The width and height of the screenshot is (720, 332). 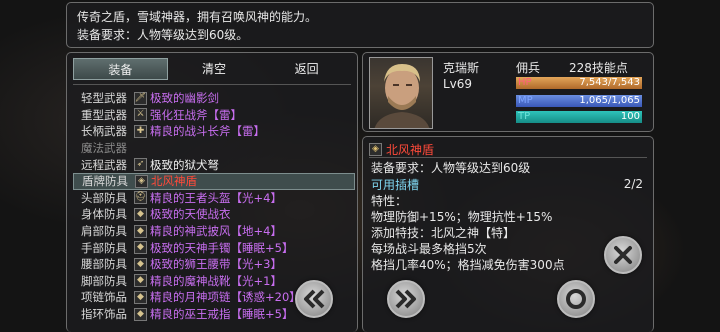 I want to click on slot-type-label: 轻型武器, so click(x=104, y=98).